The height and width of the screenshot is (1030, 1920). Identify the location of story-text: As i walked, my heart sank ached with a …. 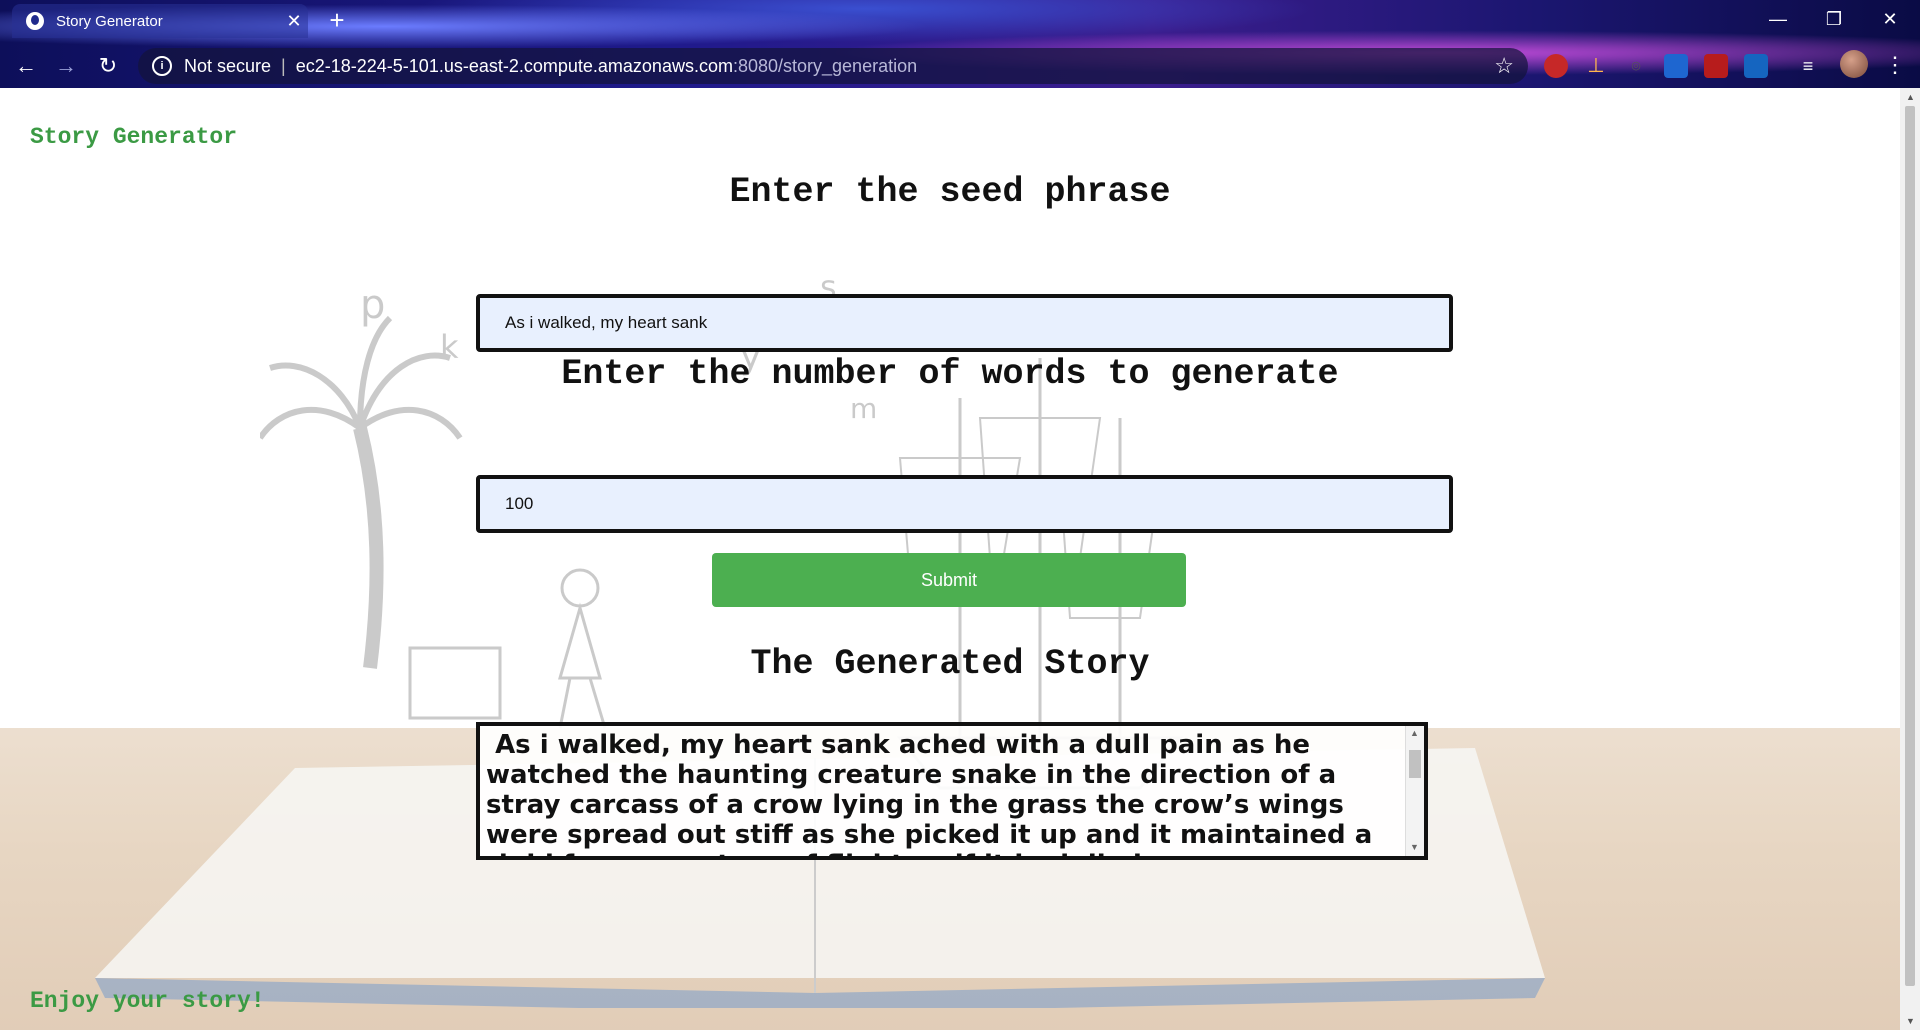
(929, 793).